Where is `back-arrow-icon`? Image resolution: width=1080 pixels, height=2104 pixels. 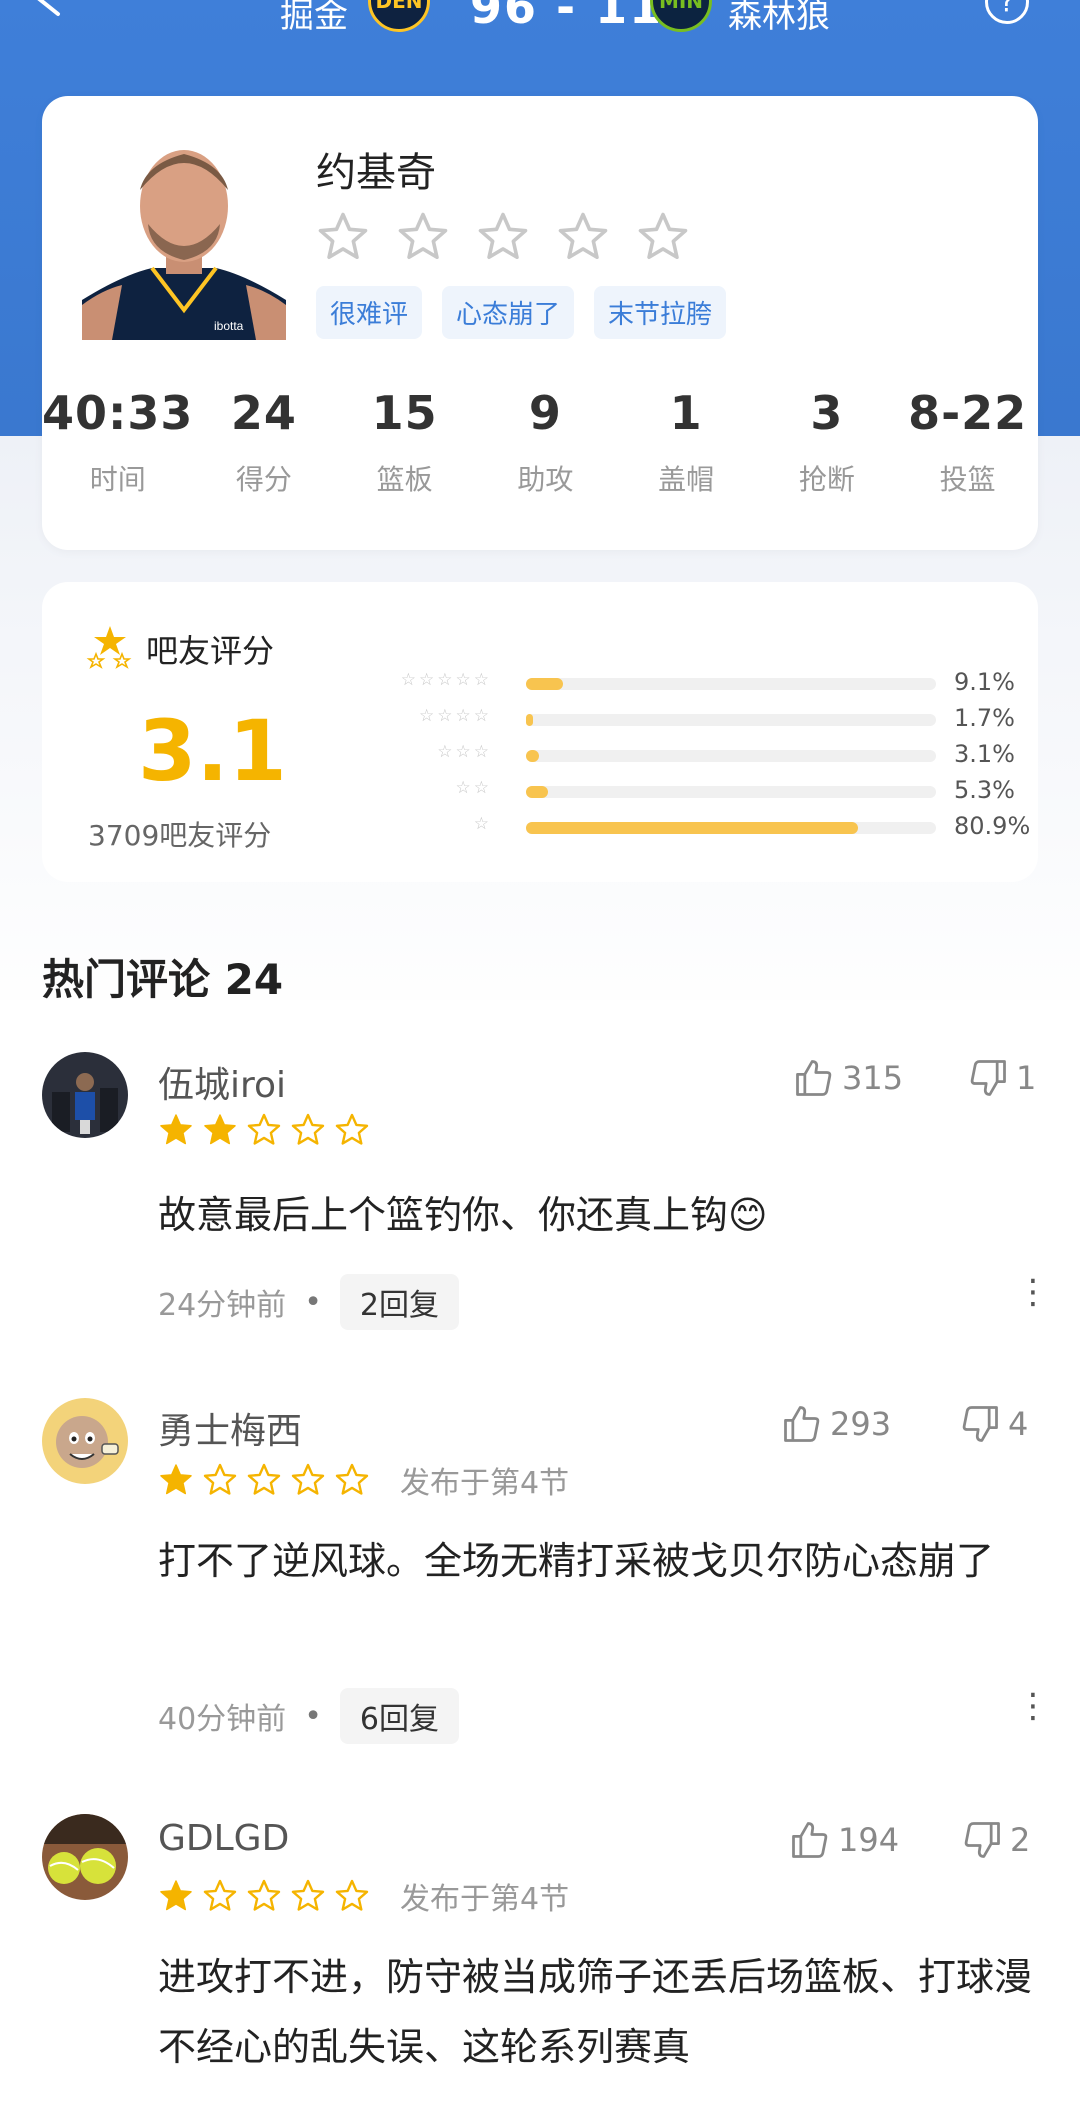
back-arrow-icon is located at coordinates (50, 9).